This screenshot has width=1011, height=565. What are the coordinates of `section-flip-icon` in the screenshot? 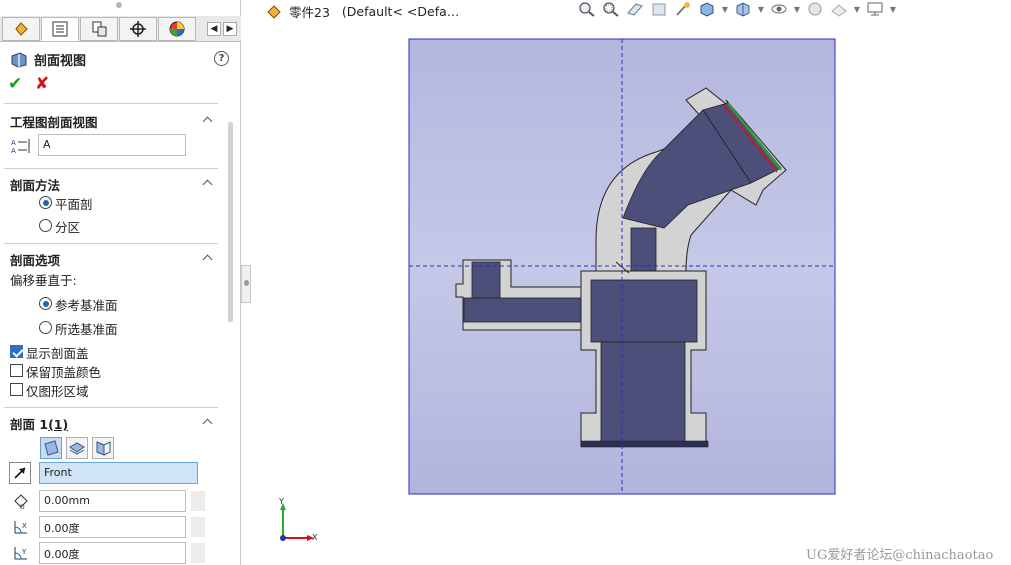 It's located at (103, 448).